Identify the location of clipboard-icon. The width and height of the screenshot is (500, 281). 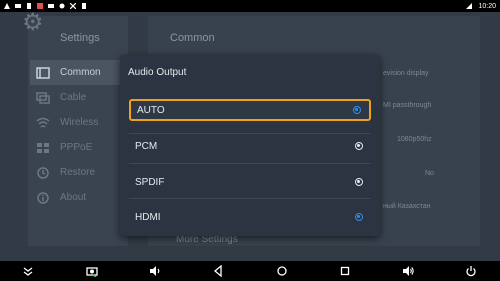
(84, 6).